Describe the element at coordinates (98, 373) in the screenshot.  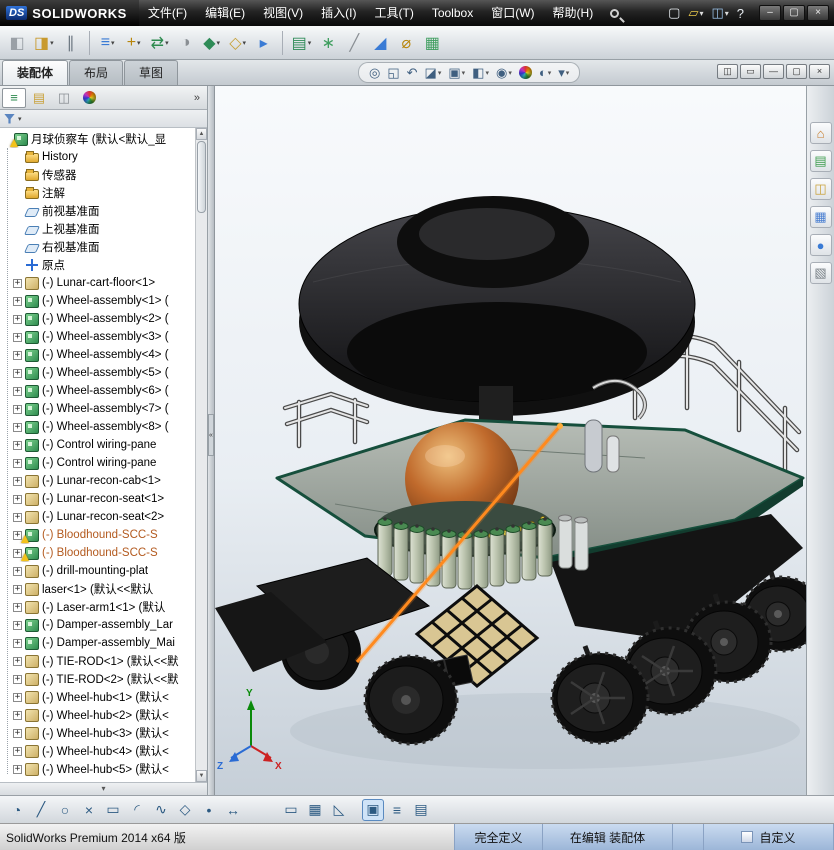
I see `tree-item: + (-) Wheel-assembly<5> (` at that location.